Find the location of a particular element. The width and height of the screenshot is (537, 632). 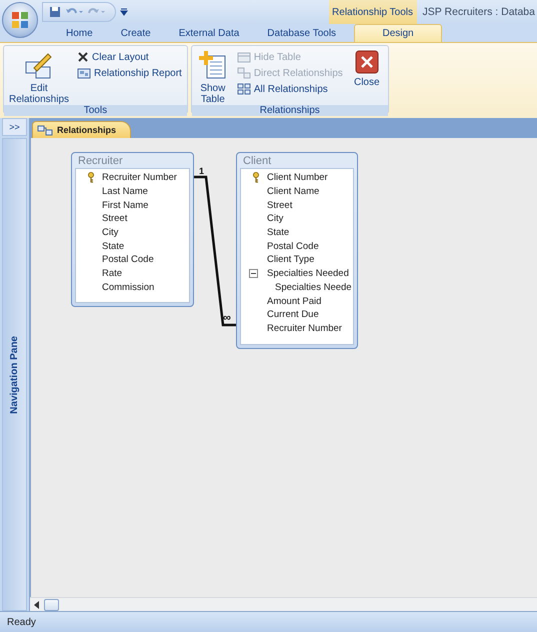

one-side-label: 1 is located at coordinates (201, 171).